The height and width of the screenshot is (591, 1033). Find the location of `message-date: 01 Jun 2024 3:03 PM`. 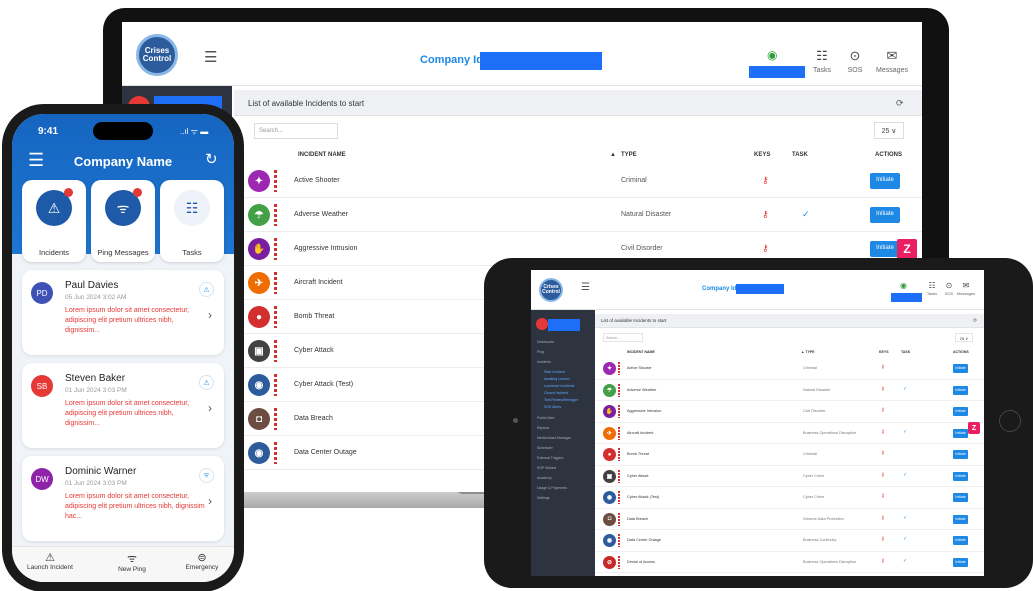

message-date: 01 Jun 2024 3:03 PM is located at coordinates (96, 483).